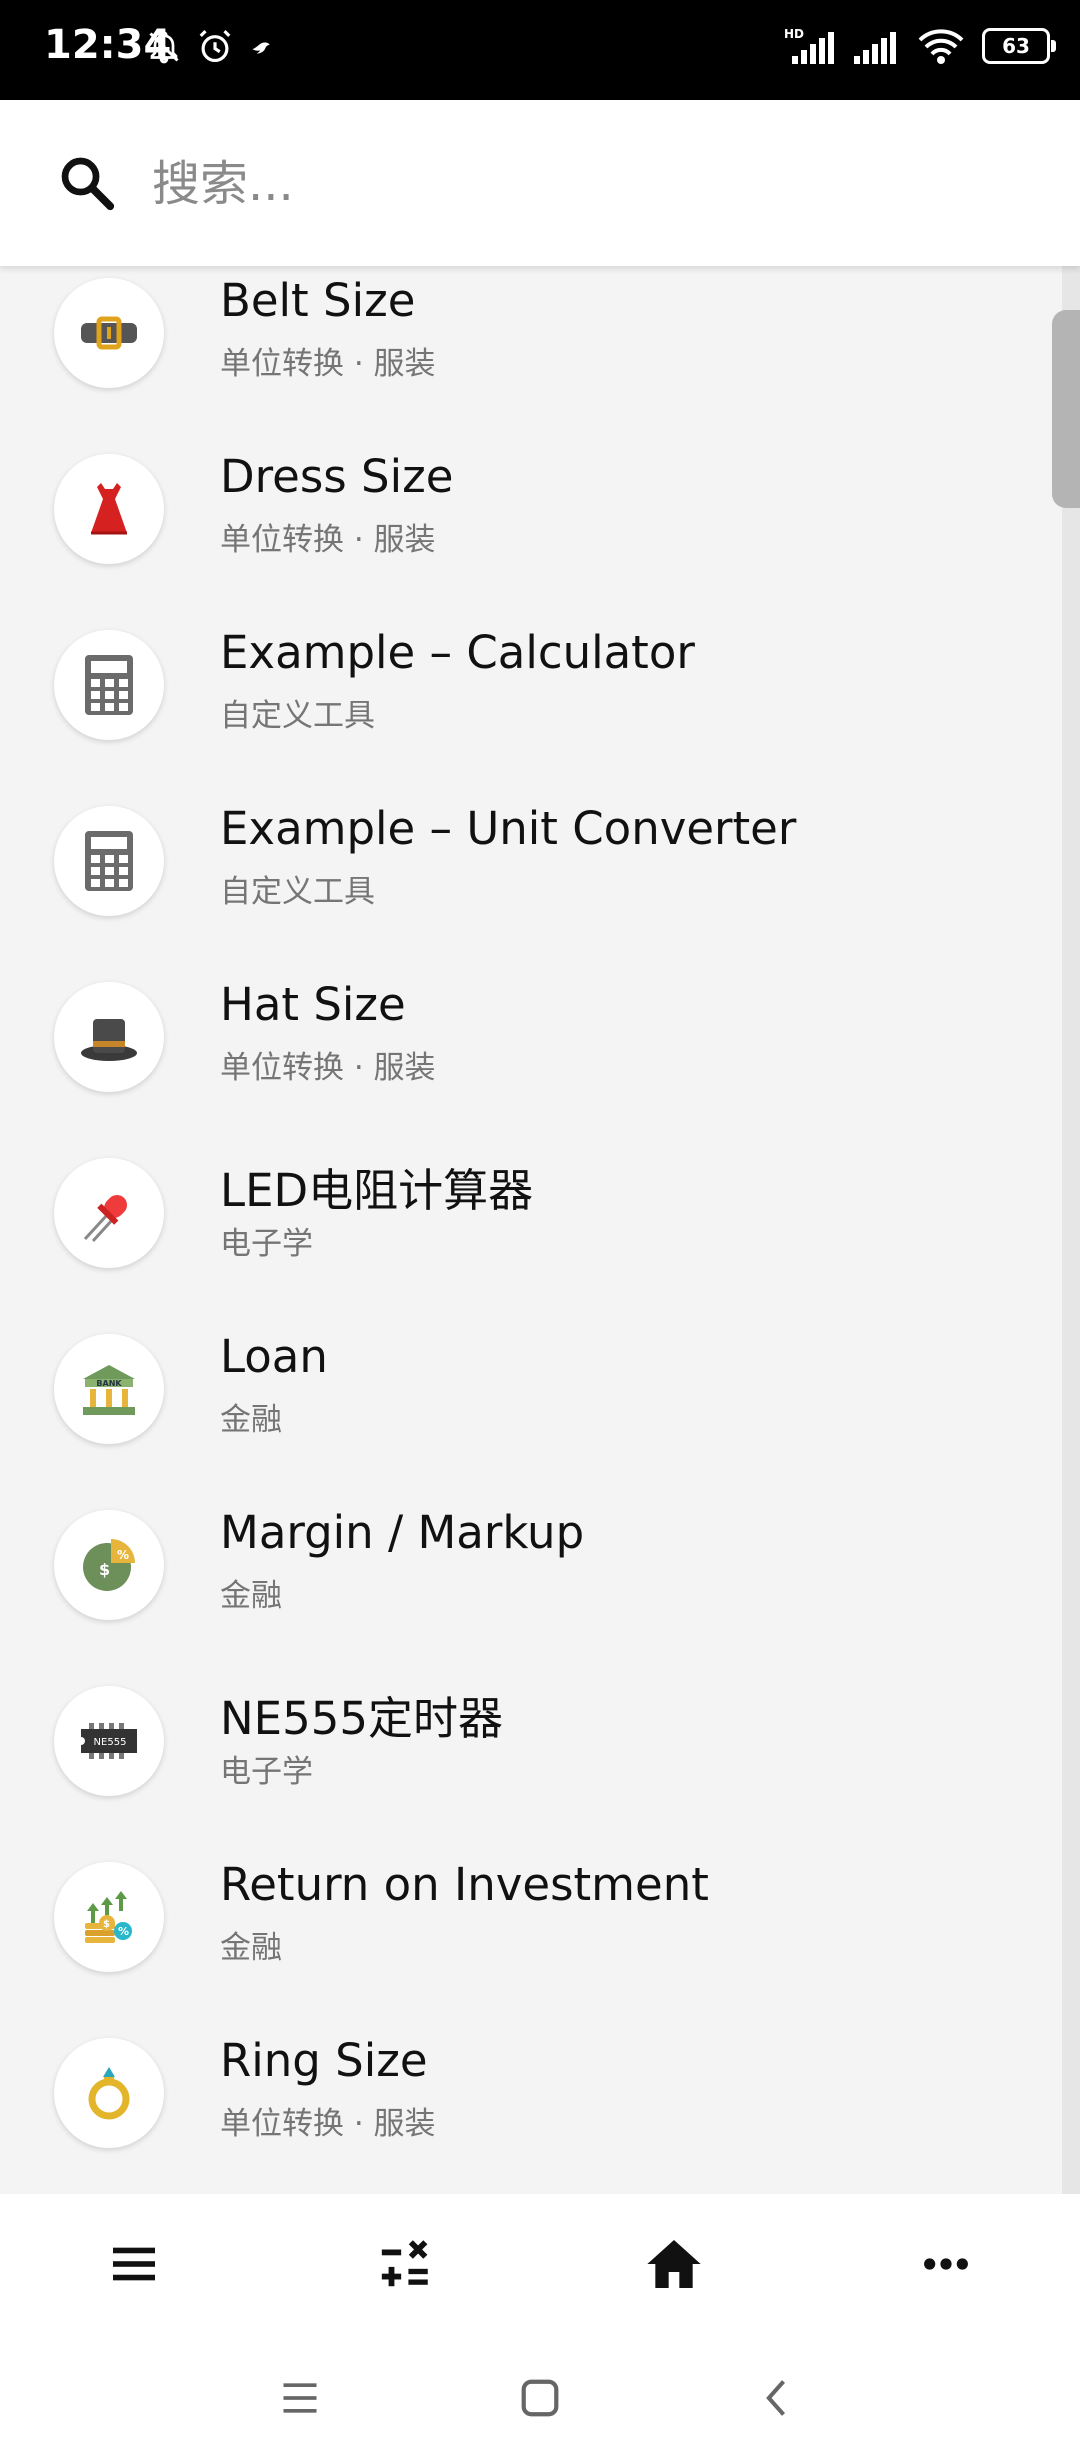 Image resolution: width=1080 pixels, height=2460 pixels. I want to click on item-title: Loan, so click(274, 1356).